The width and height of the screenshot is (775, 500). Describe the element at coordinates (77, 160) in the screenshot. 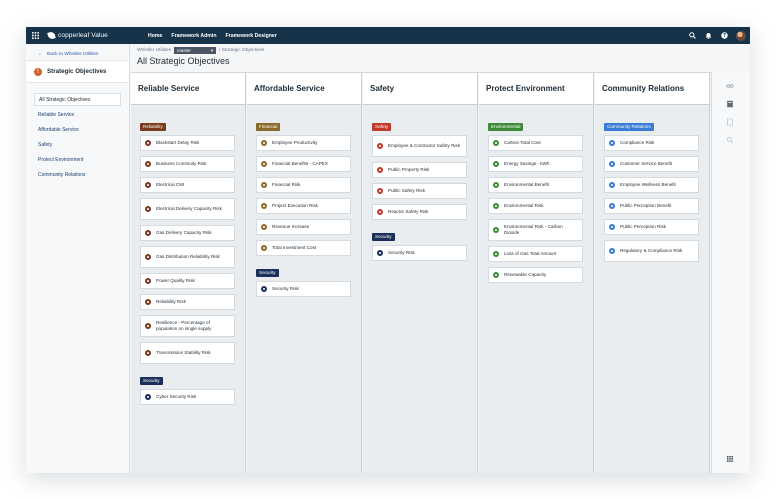

I see `sidebar-item-protect-environment: Protect Environment` at that location.